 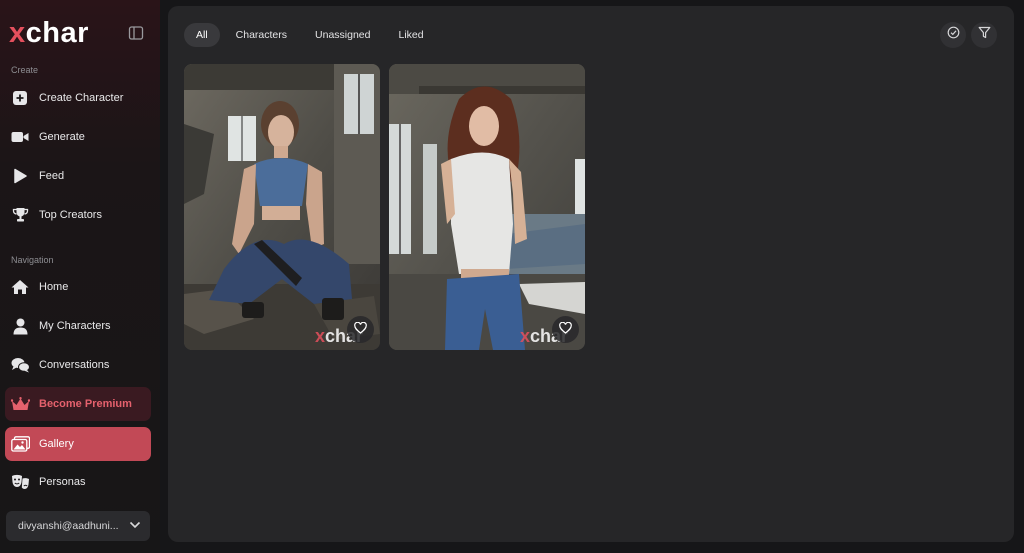 What do you see at coordinates (74, 365) in the screenshot?
I see `sidebar-item-label: Conversations` at bounding box center [74, 365].